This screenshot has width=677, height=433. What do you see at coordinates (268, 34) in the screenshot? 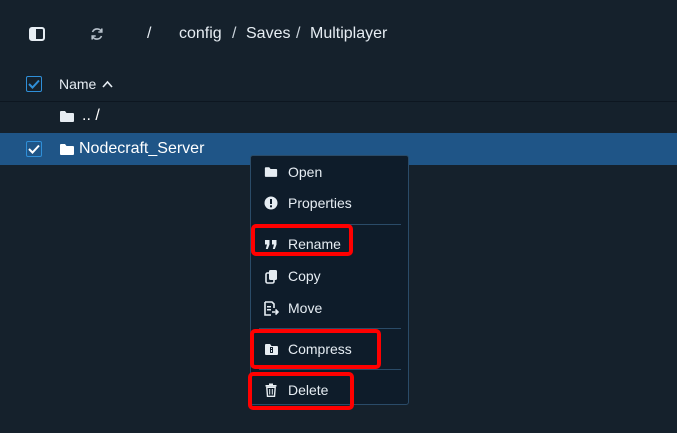
I see `breadcrumb-saves: Saves` at bounding box center [268, 34].